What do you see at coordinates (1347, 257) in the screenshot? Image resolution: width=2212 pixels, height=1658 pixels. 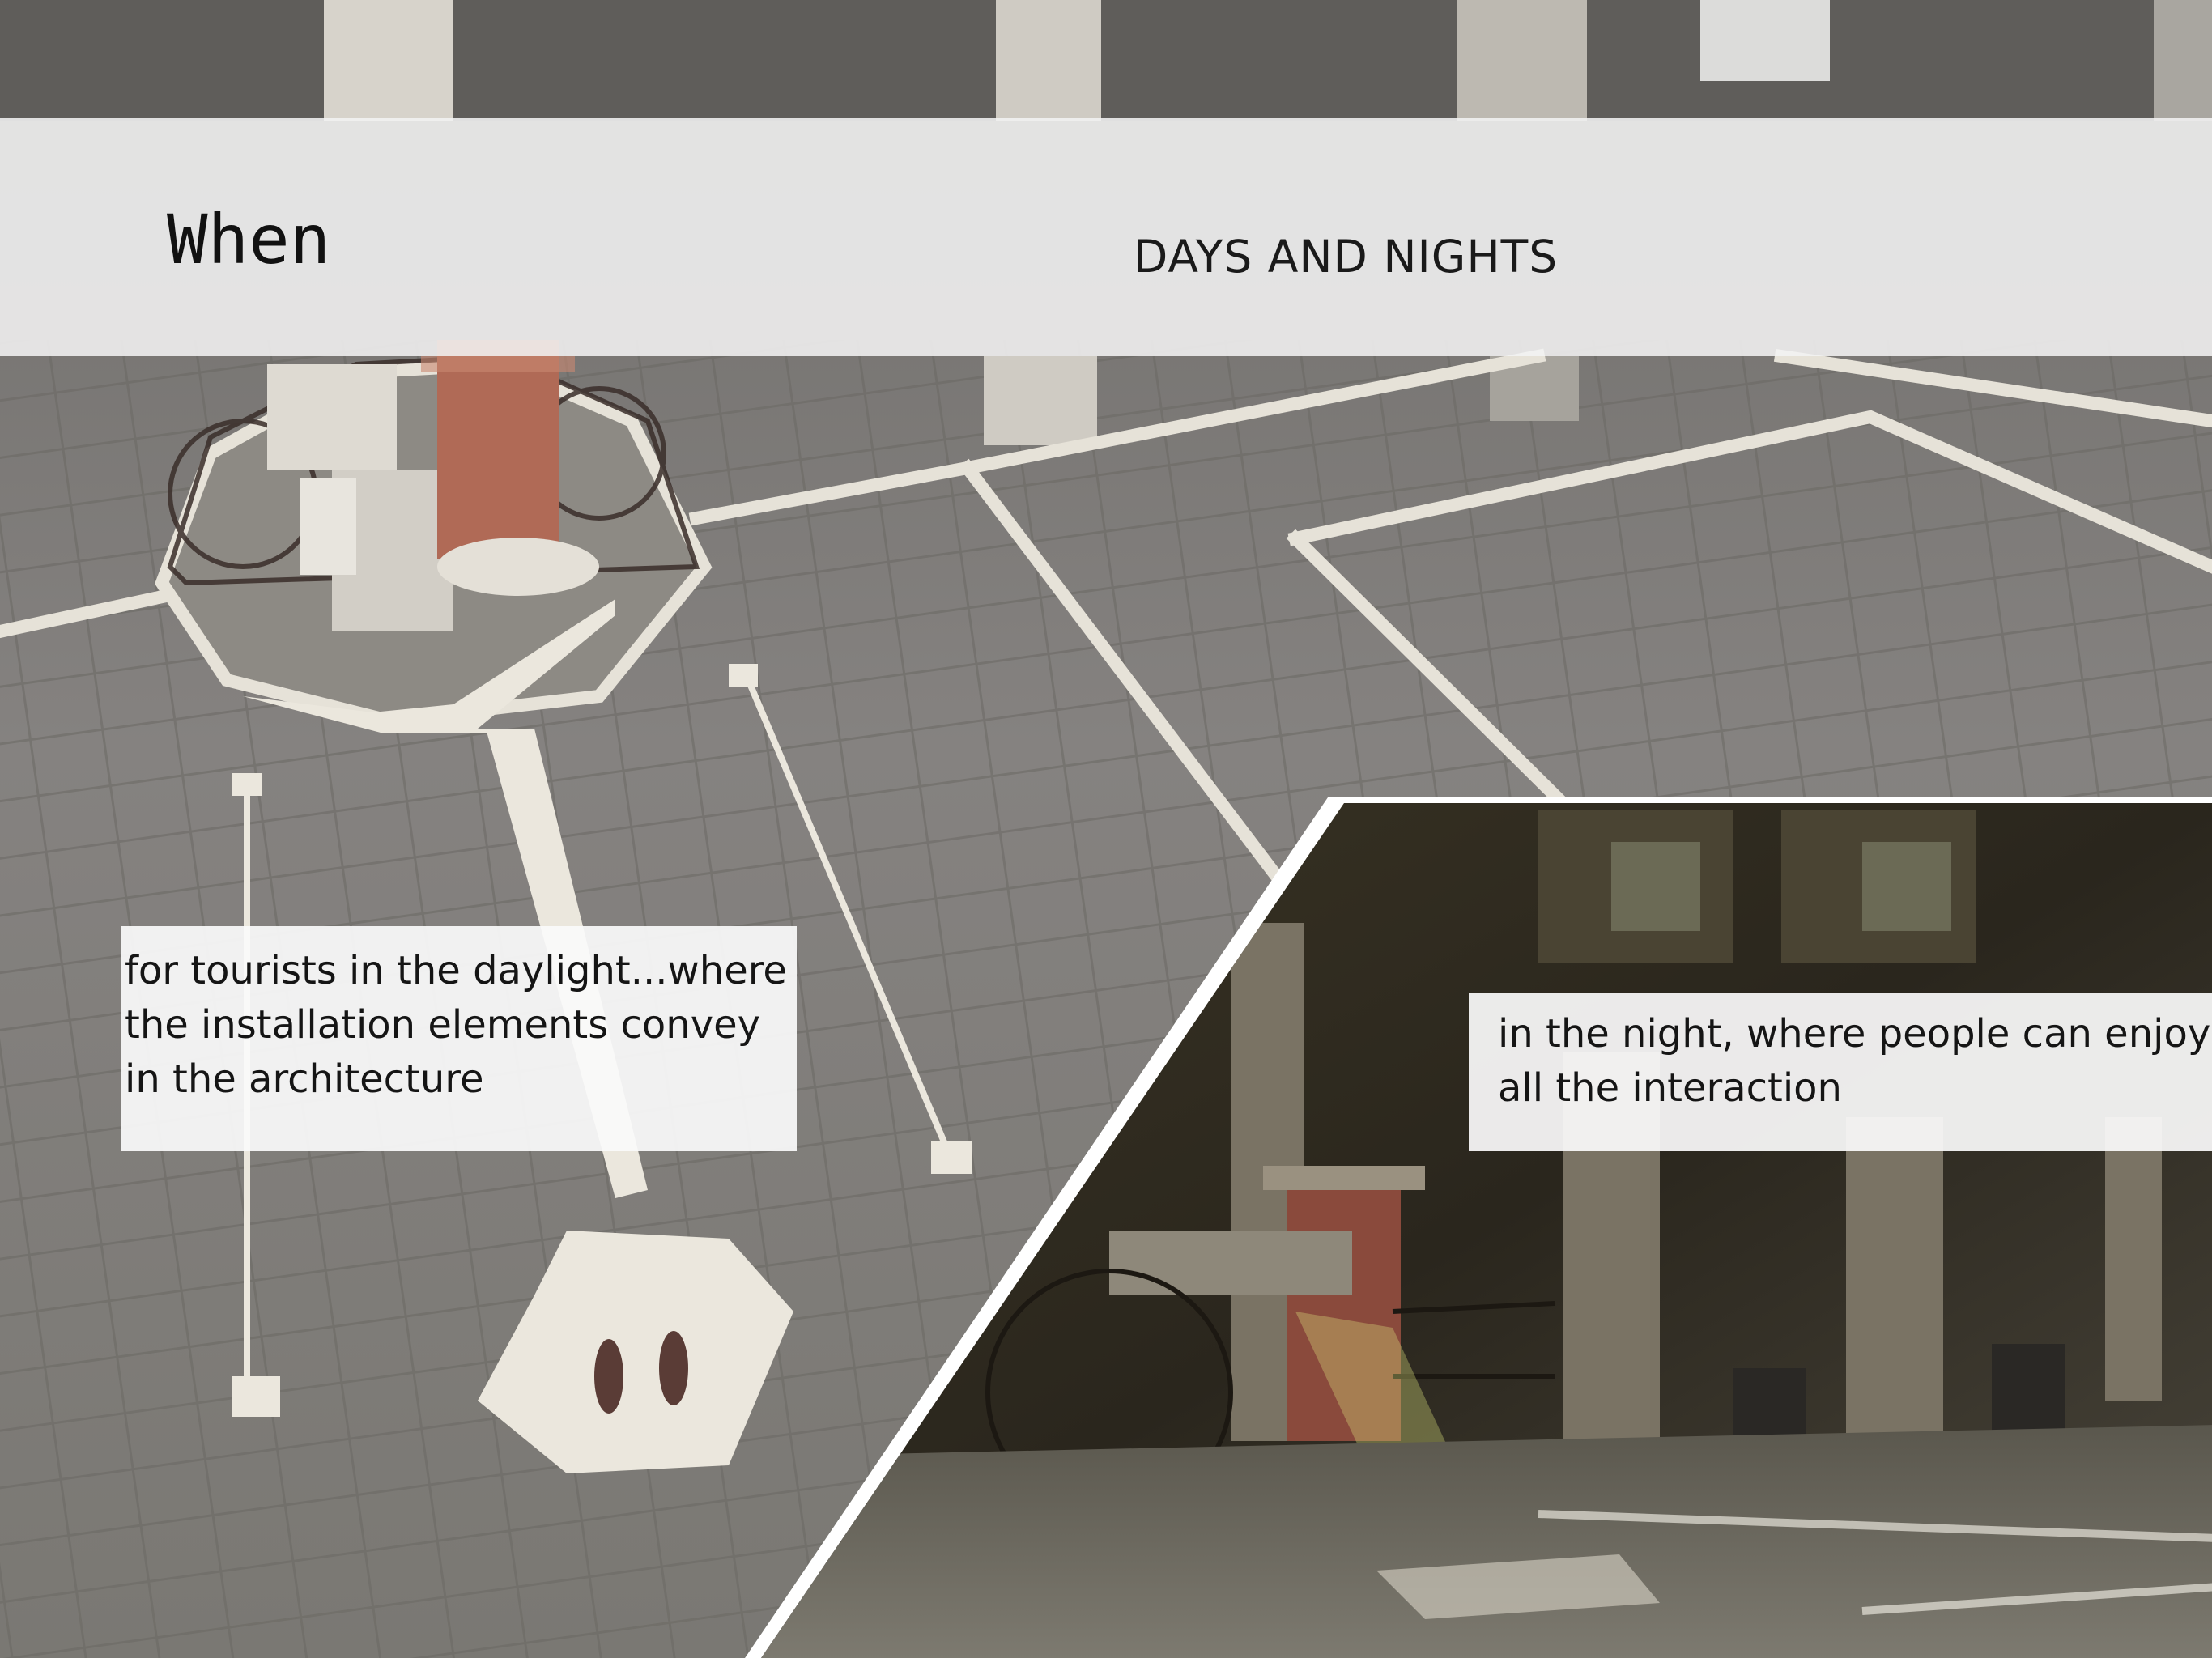 I see `slide-subtitle: DAYS AND NIGHTS` at bounding box center [1347, 257].